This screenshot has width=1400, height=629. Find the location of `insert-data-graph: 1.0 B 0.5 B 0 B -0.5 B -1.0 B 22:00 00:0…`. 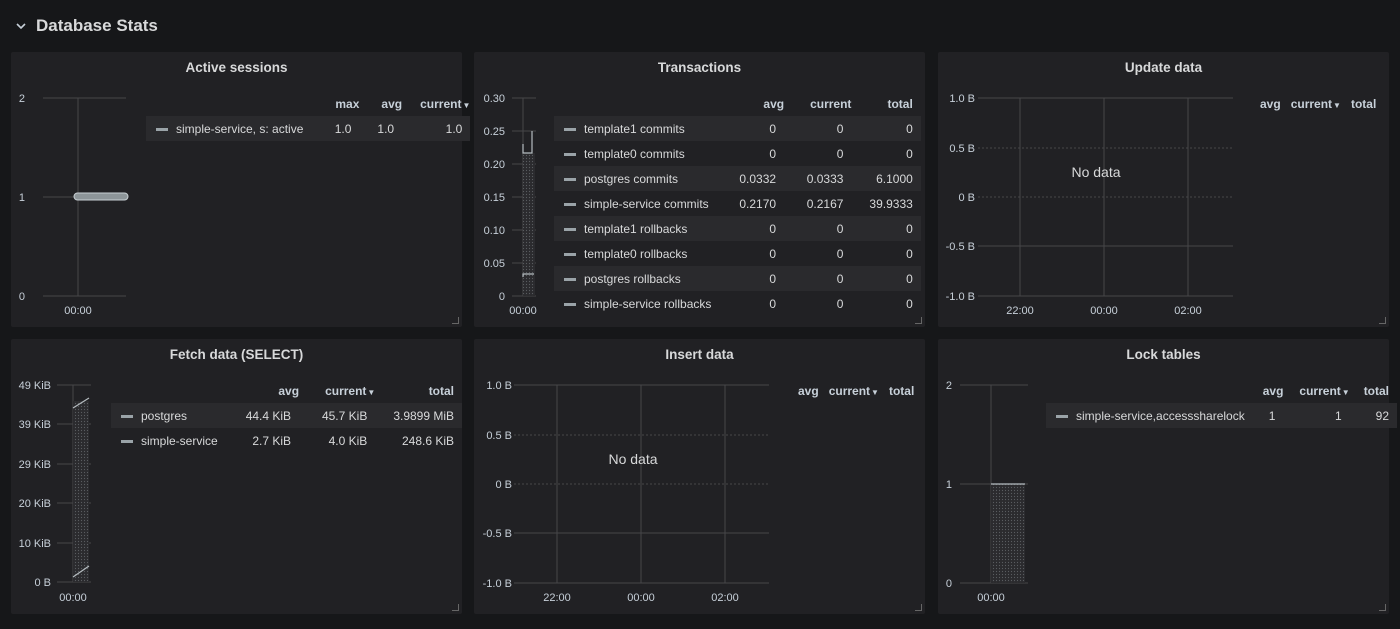

insert-data-graph: 1.0 B 0.5 B 0 B -0.5 B -1.0 B 22:00 00:0… is located at coordinates (624, 476).